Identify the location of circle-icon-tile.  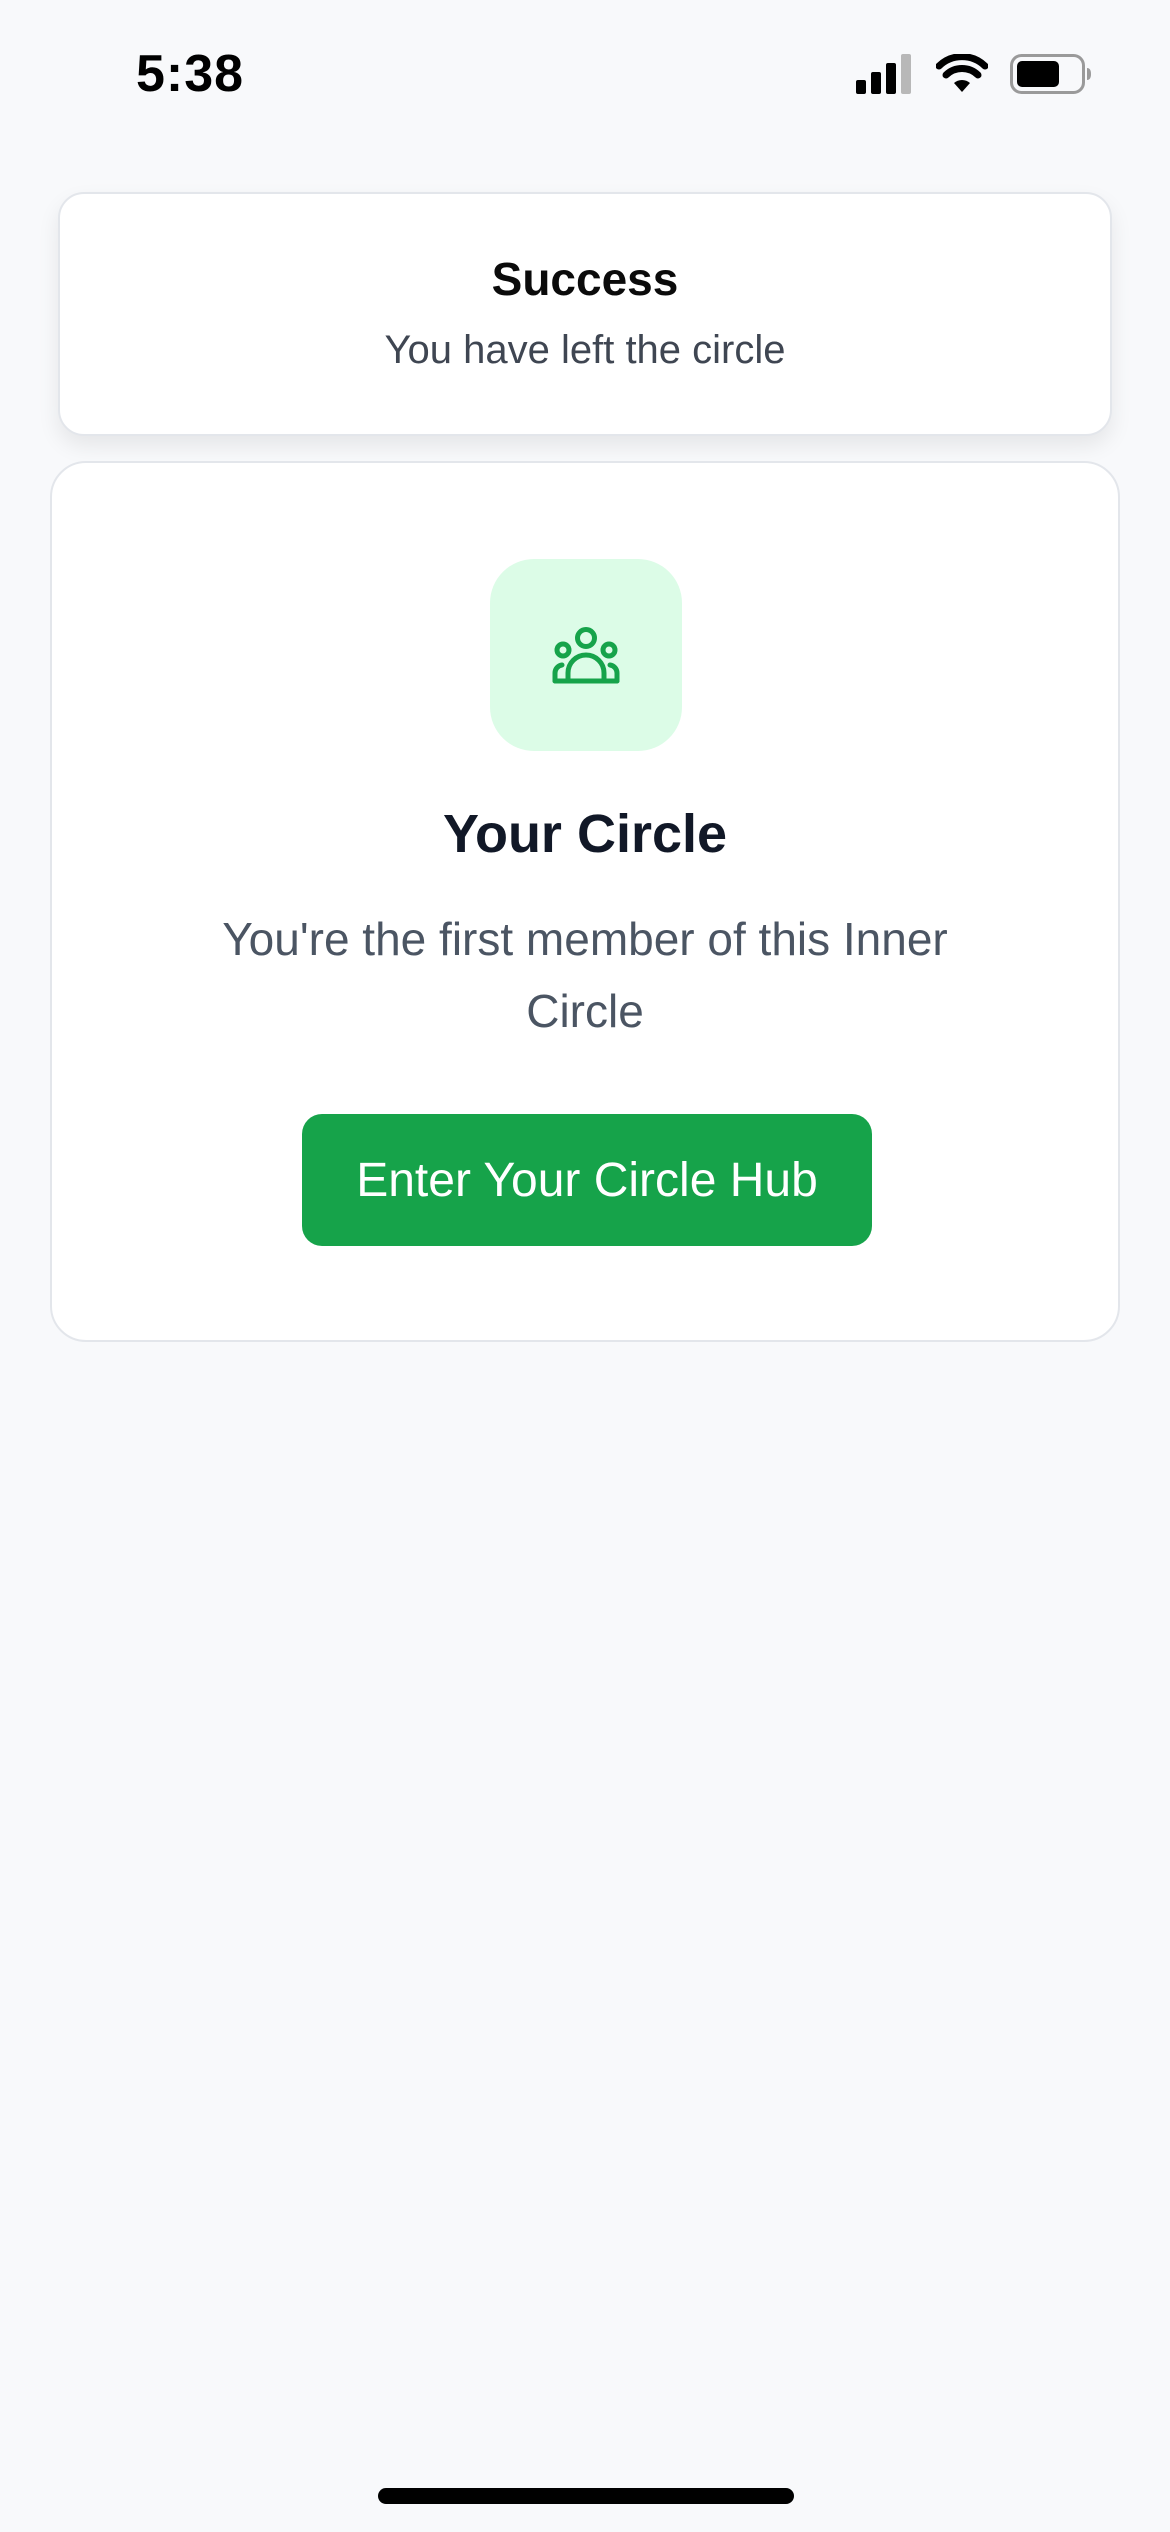
(586, 655).